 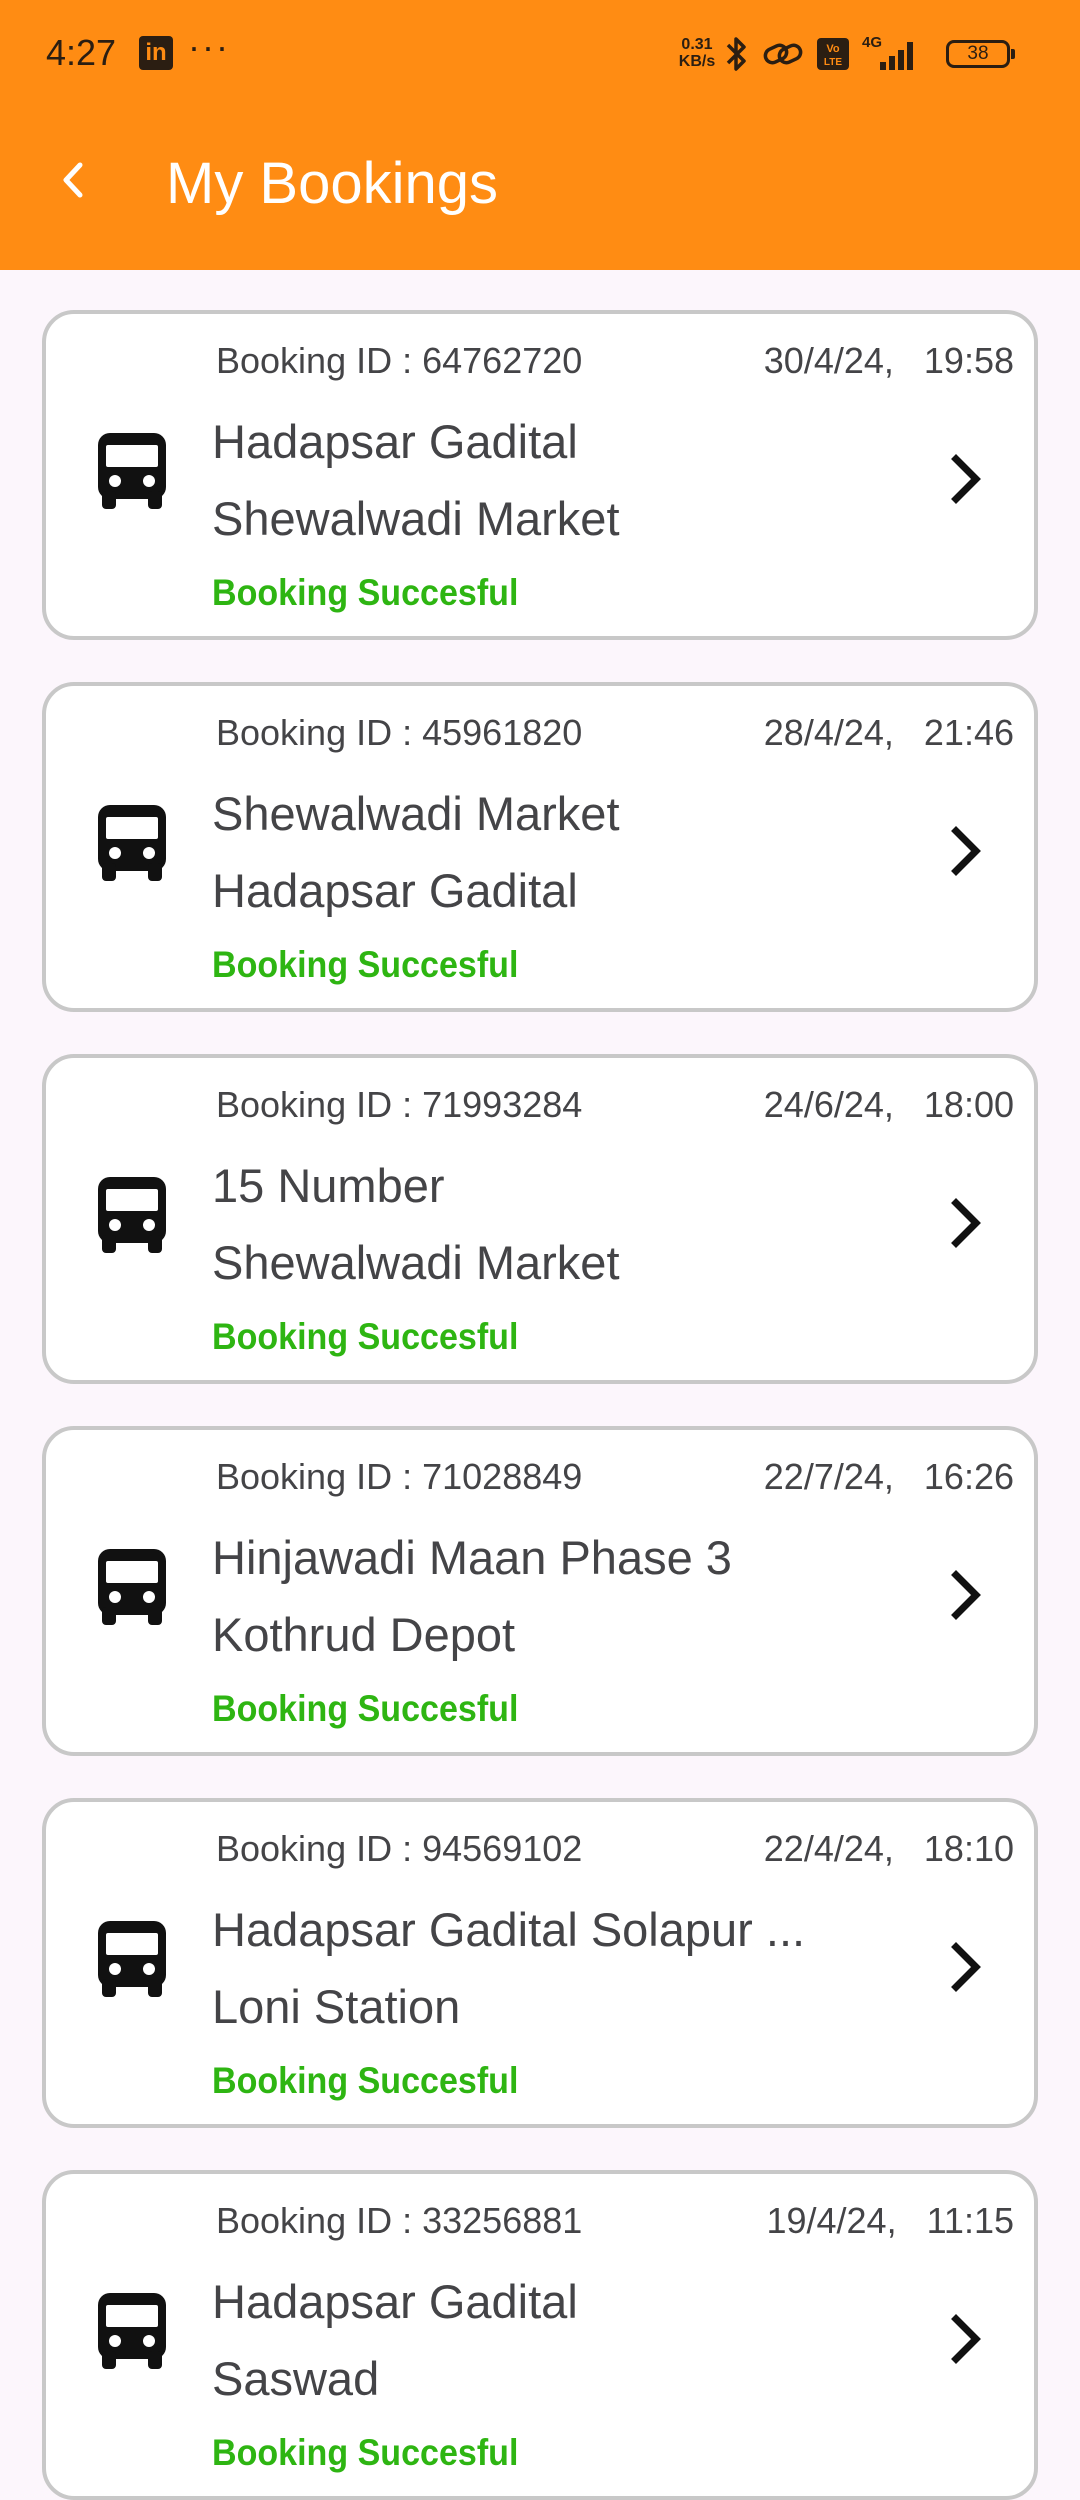 I want to click on svg-text: LTE, so click(x=833, y=62).